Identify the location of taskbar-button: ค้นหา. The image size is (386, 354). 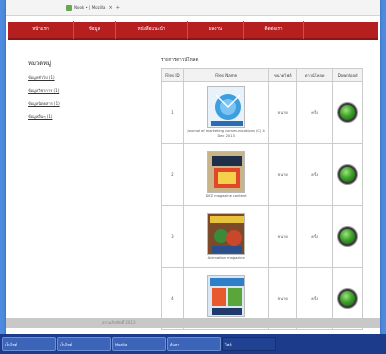
(194, 344).